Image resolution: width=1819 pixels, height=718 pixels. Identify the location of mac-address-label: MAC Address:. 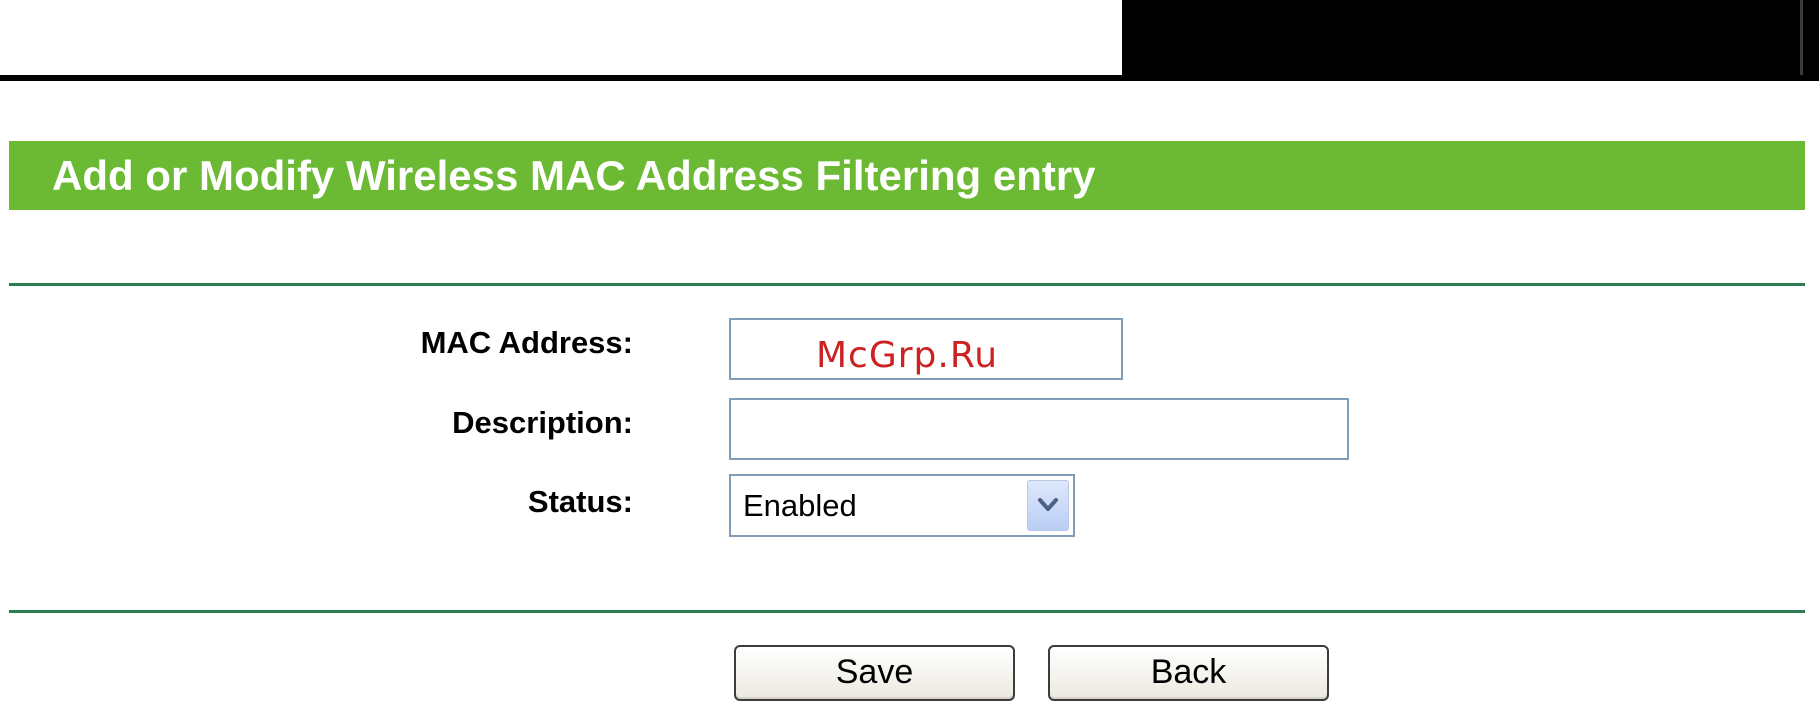
(526, 342).